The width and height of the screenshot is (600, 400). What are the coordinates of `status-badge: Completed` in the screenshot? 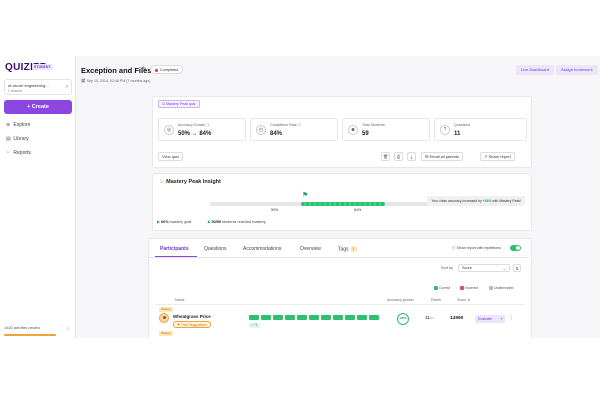 It's located at (167, 69).